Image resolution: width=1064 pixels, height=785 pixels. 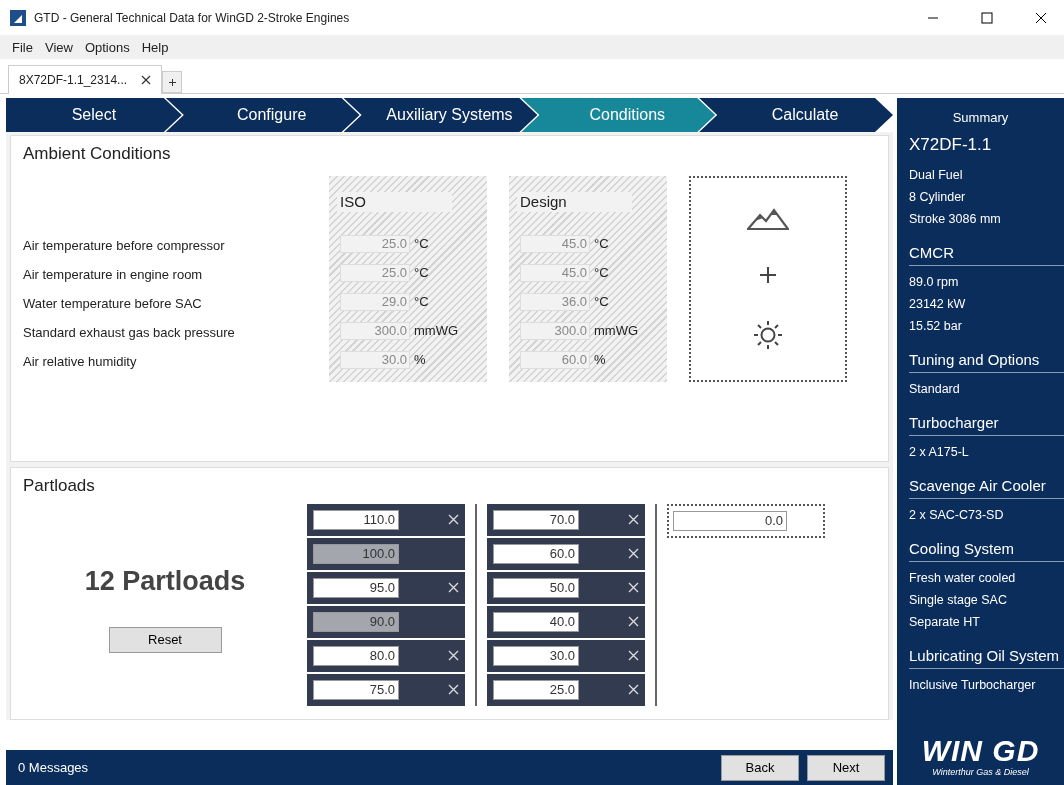 What do you see at coordinates (936, 175) in the screenshot?
I see `summary-line: Dual Fuel` at bounding box center [936, 175].